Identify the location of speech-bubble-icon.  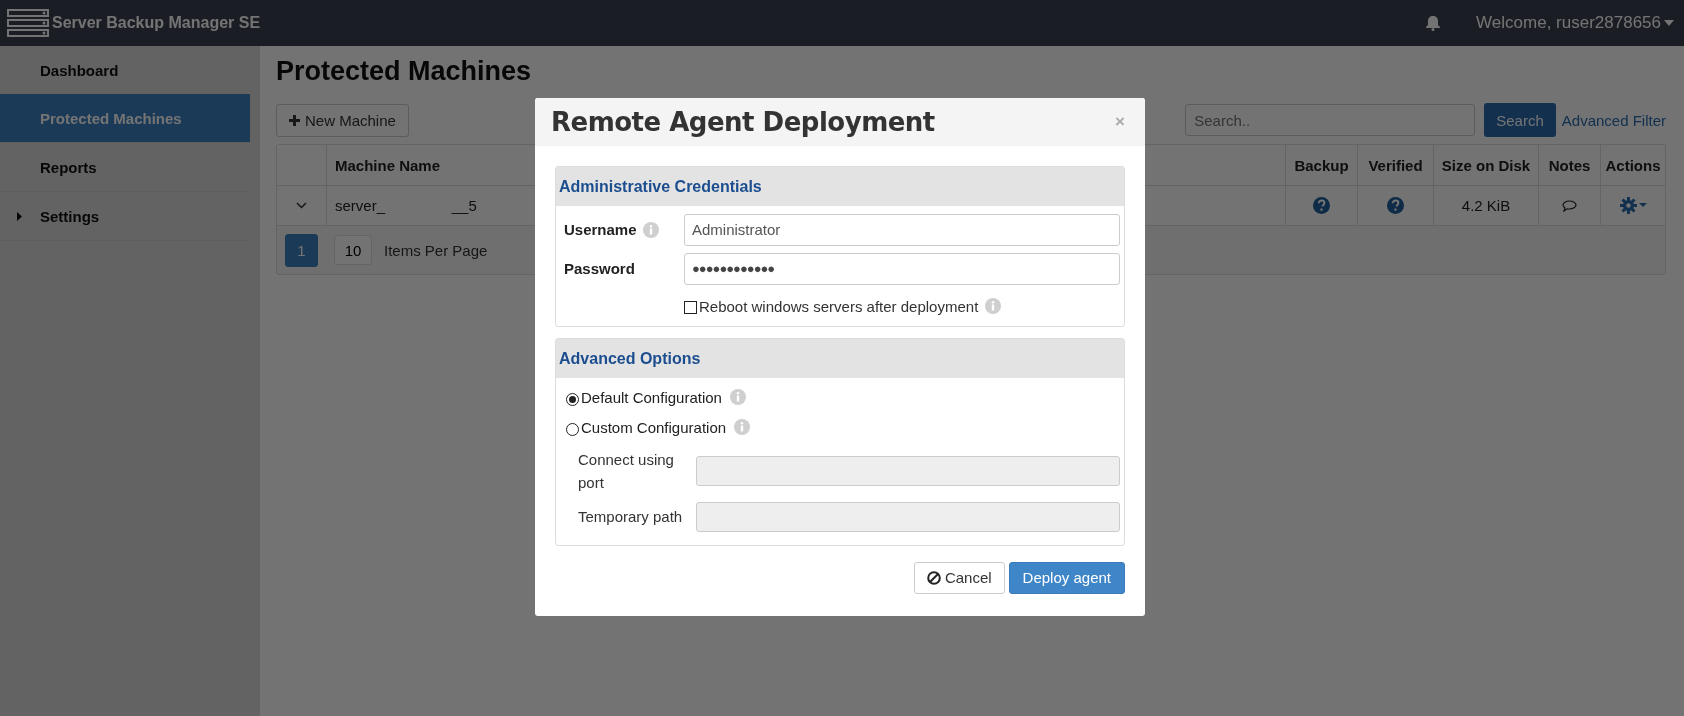
(1569, 205).